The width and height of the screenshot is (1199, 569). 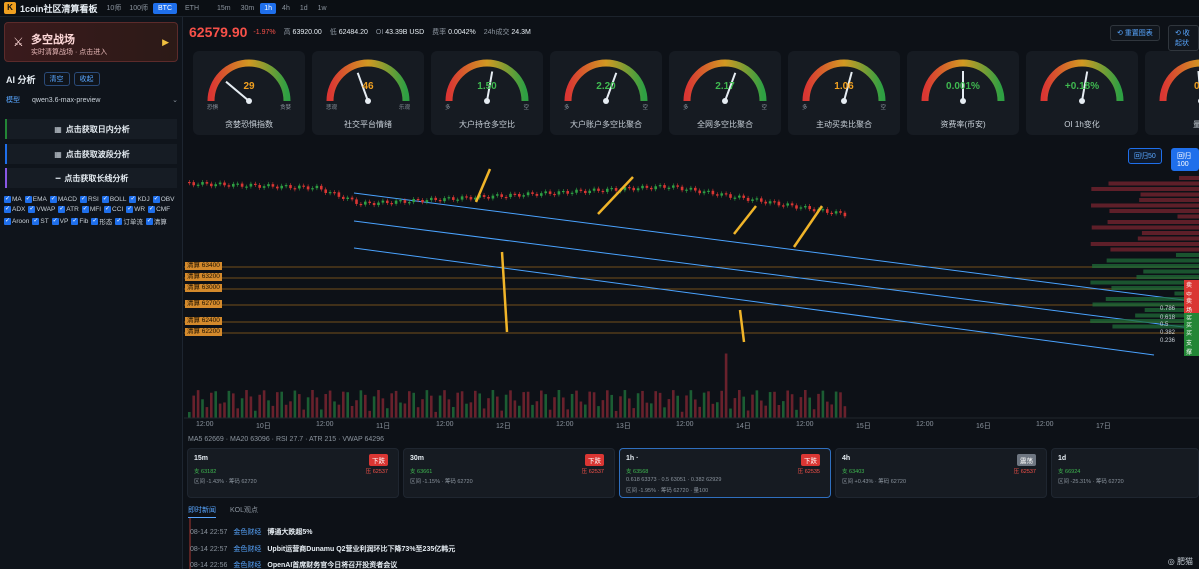 What do you see at coordinates (224, 8) in the screenshot?
I see `tf-15m-button: 15m` at bounding box center [224, 8].